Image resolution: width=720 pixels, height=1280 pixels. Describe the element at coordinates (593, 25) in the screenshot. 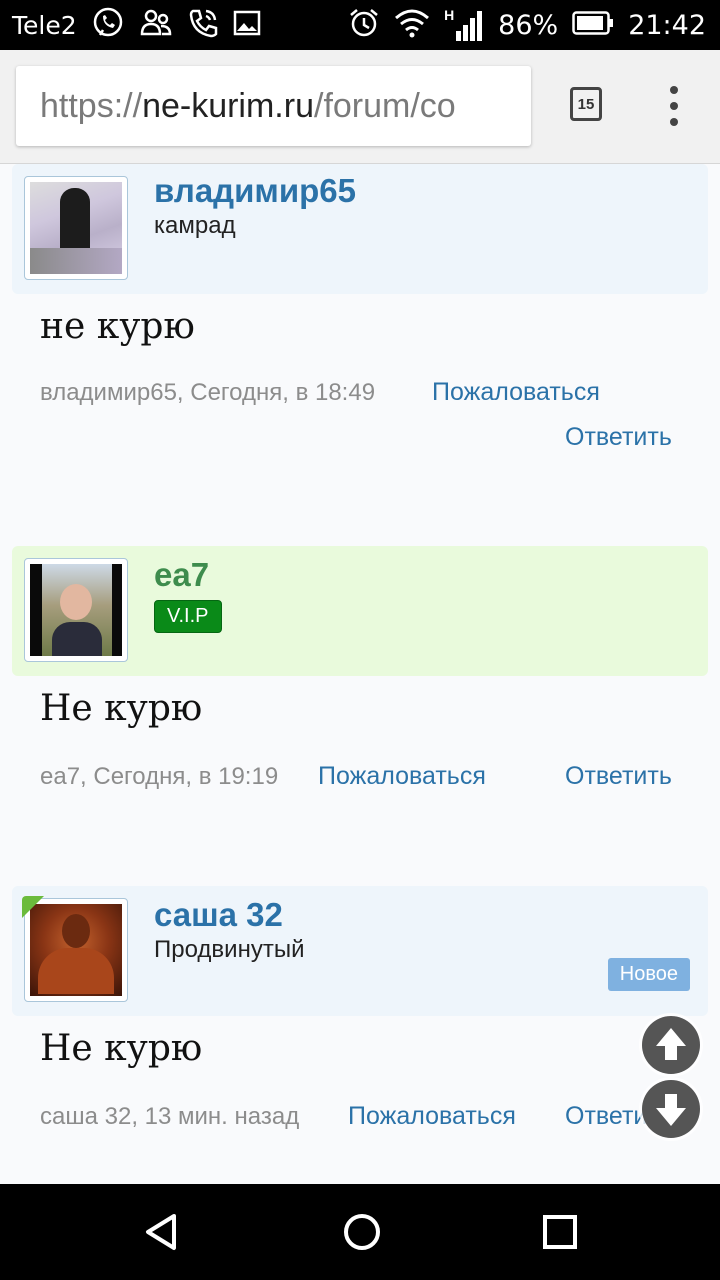

I see `battery-icon` at that location.